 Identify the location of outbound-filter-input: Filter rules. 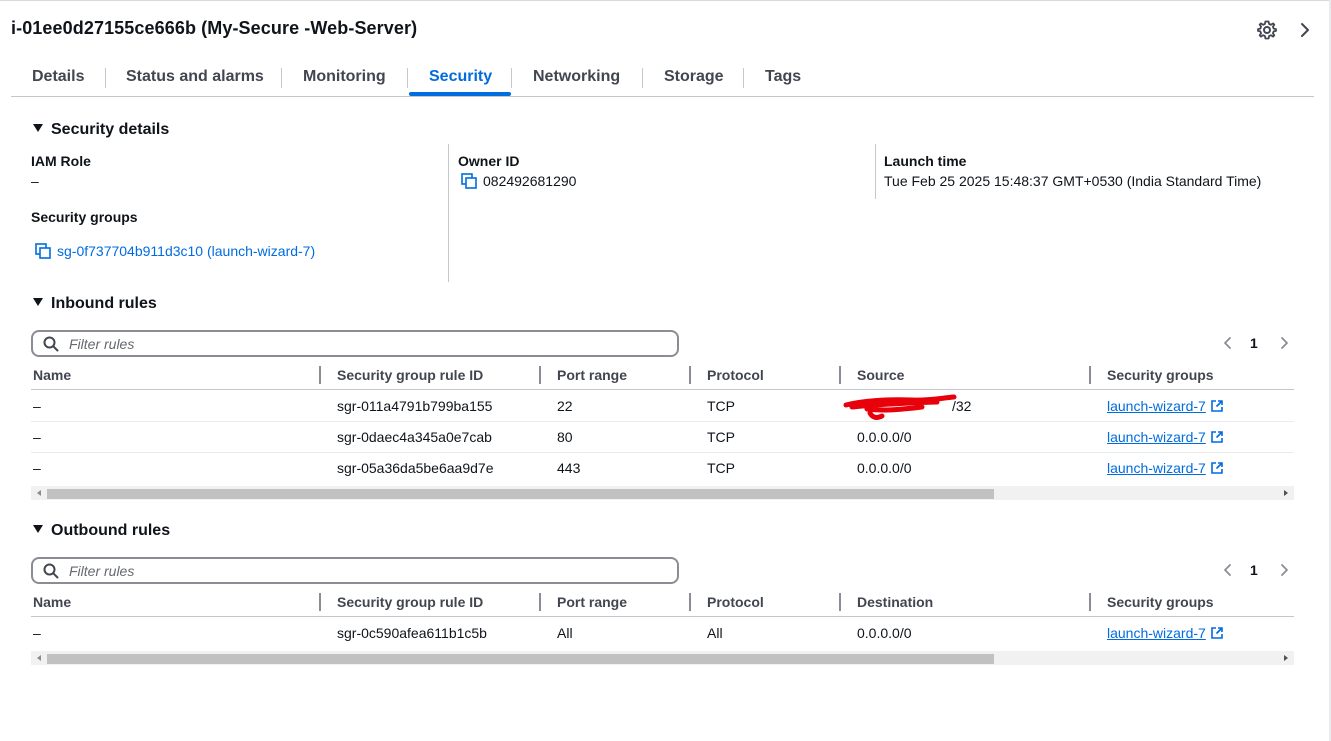
(355, 570).